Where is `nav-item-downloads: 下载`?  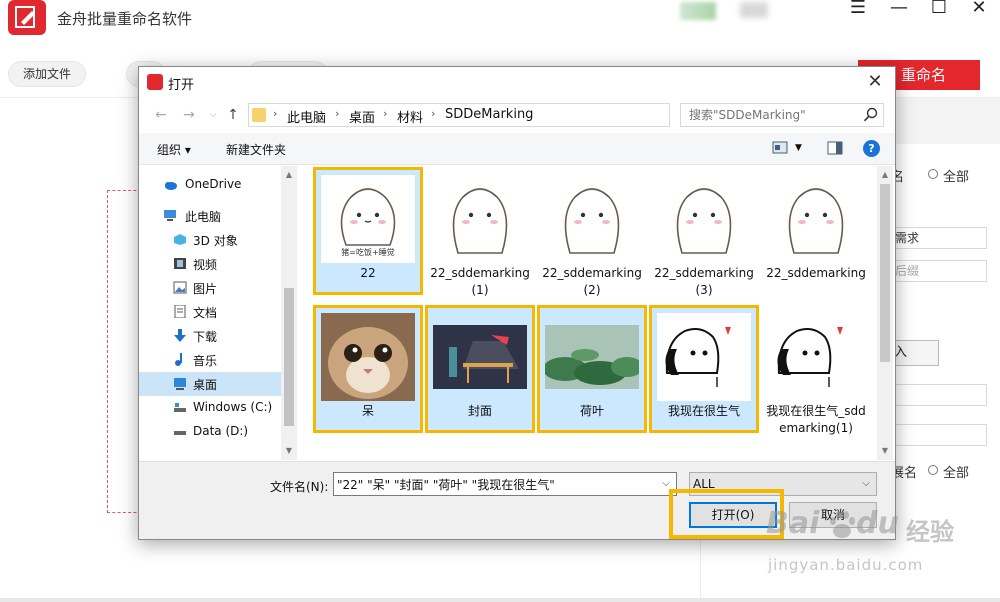
nav-item-downloads: 下载 is located at coordinates (210, 336).